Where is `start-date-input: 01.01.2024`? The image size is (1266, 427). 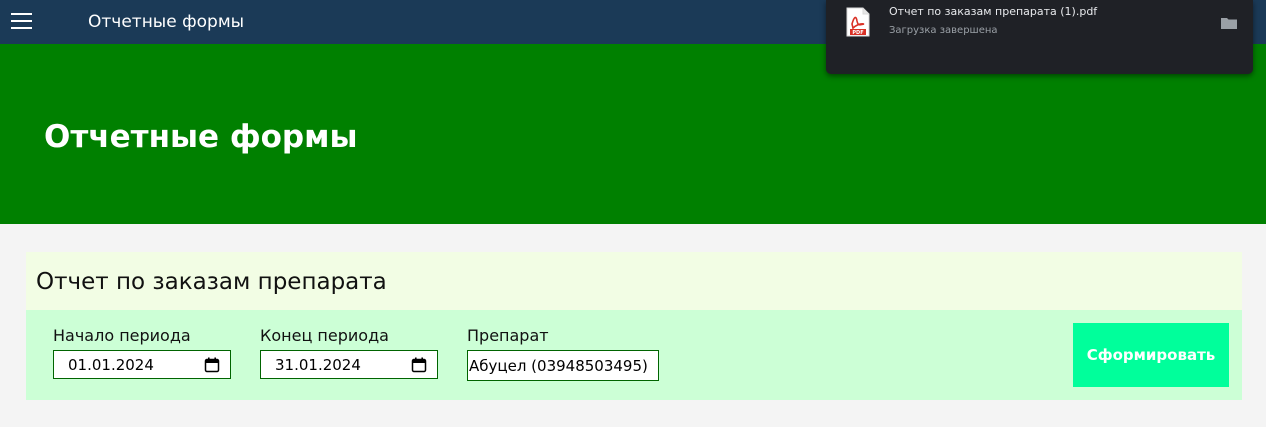 start-date-input: 01.01.2024 is located at coordinates (142, 364).